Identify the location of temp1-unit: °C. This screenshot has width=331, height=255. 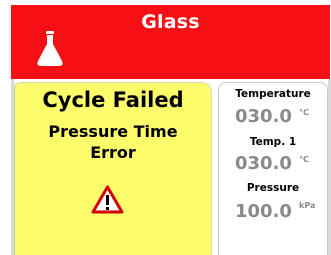
(304, 159).